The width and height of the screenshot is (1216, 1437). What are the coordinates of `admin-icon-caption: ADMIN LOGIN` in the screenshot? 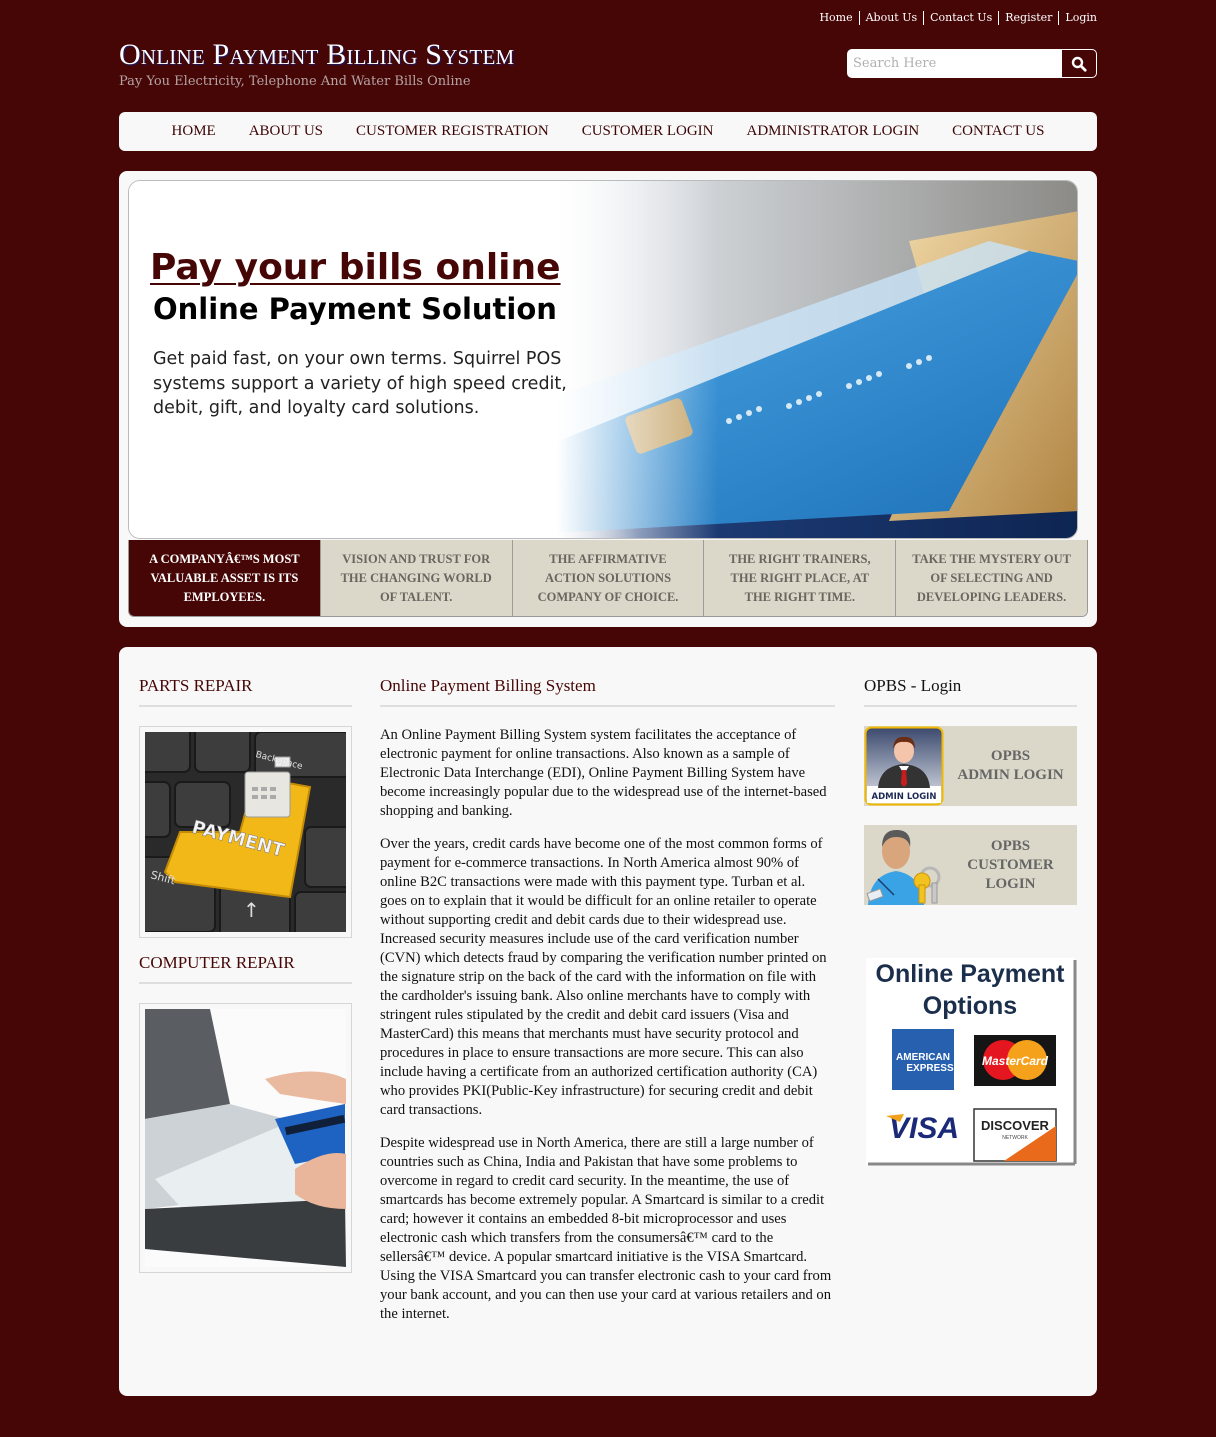 It's located at (904, 797).